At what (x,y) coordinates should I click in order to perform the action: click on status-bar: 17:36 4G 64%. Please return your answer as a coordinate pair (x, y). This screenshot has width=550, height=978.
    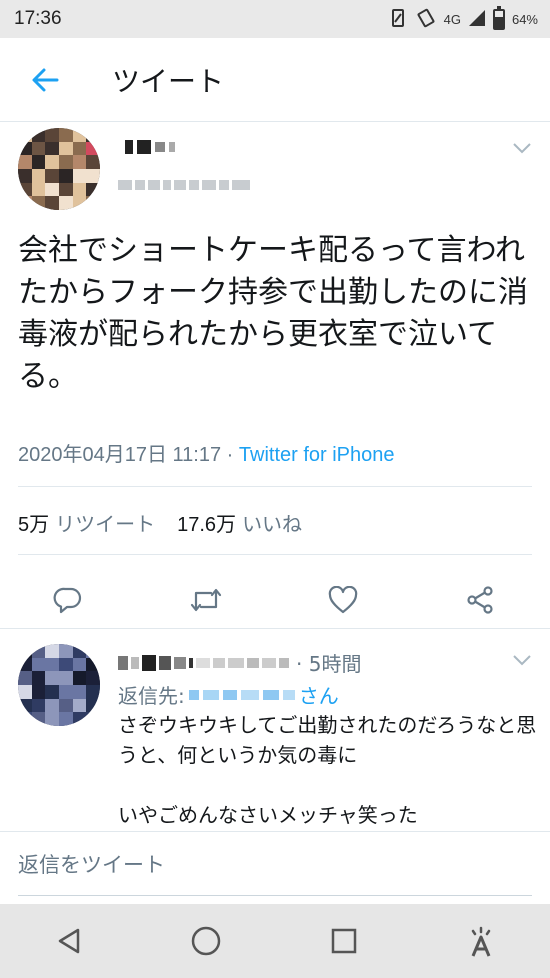
    Looking at the image, I should click on (275, 19).